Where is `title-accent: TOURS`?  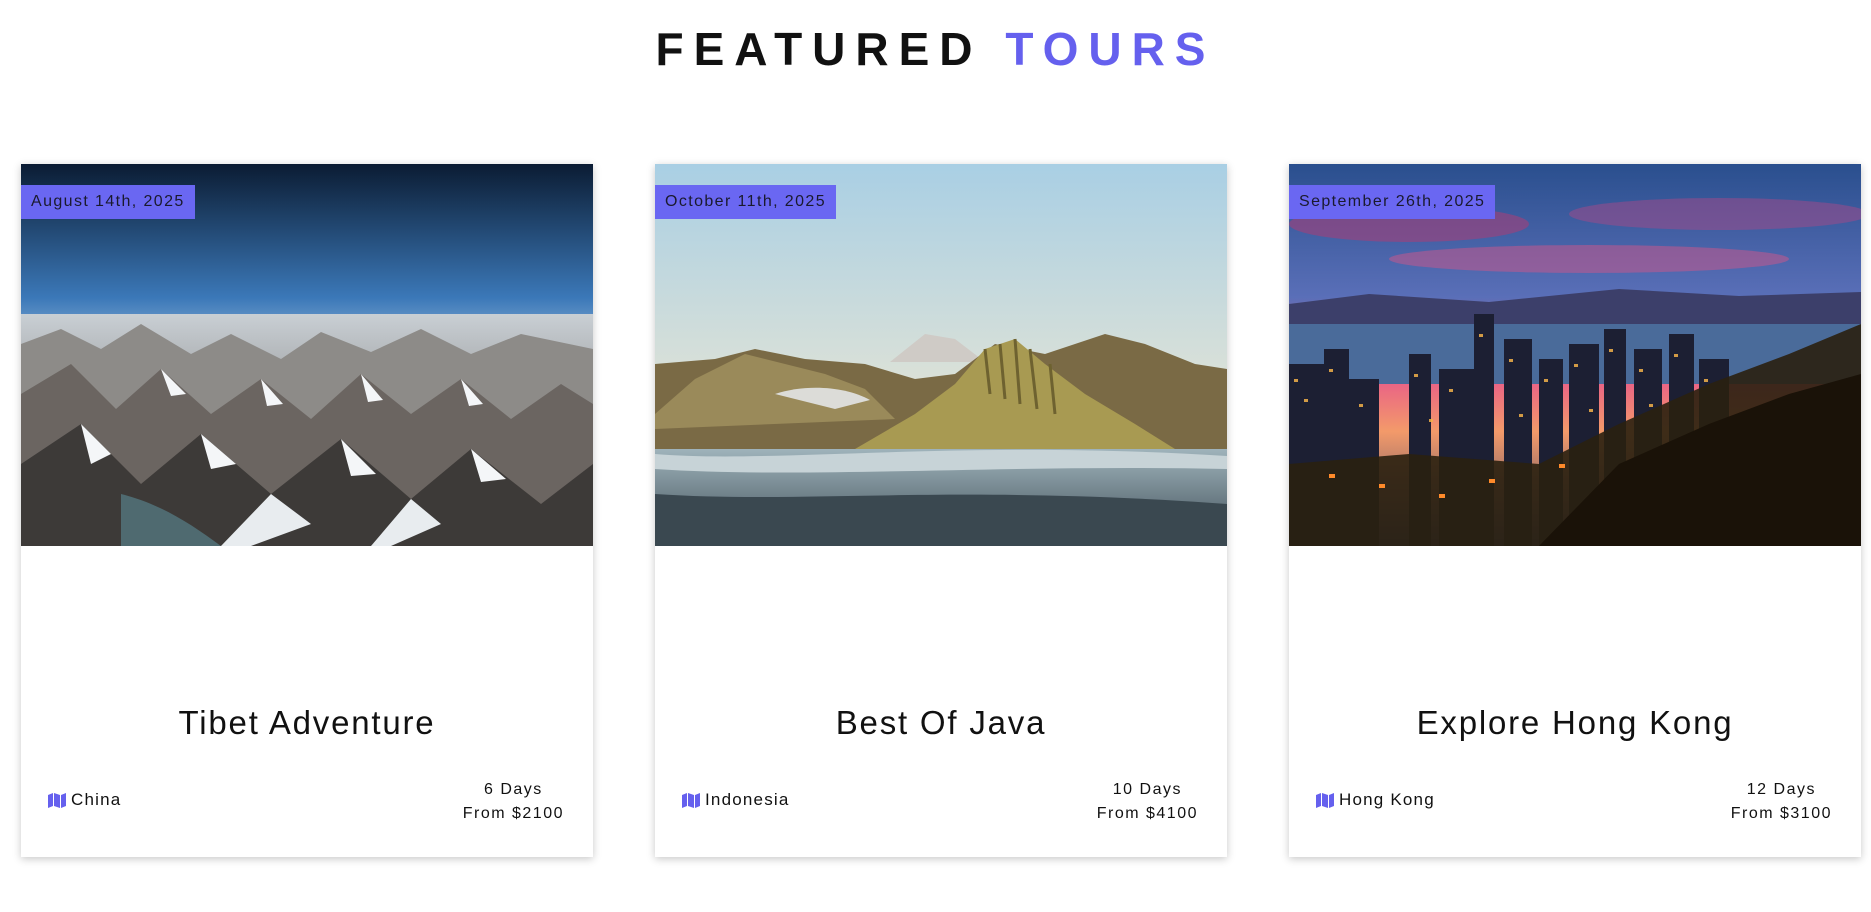 title-accent: TOURS is located at coordinates (1110, 49).